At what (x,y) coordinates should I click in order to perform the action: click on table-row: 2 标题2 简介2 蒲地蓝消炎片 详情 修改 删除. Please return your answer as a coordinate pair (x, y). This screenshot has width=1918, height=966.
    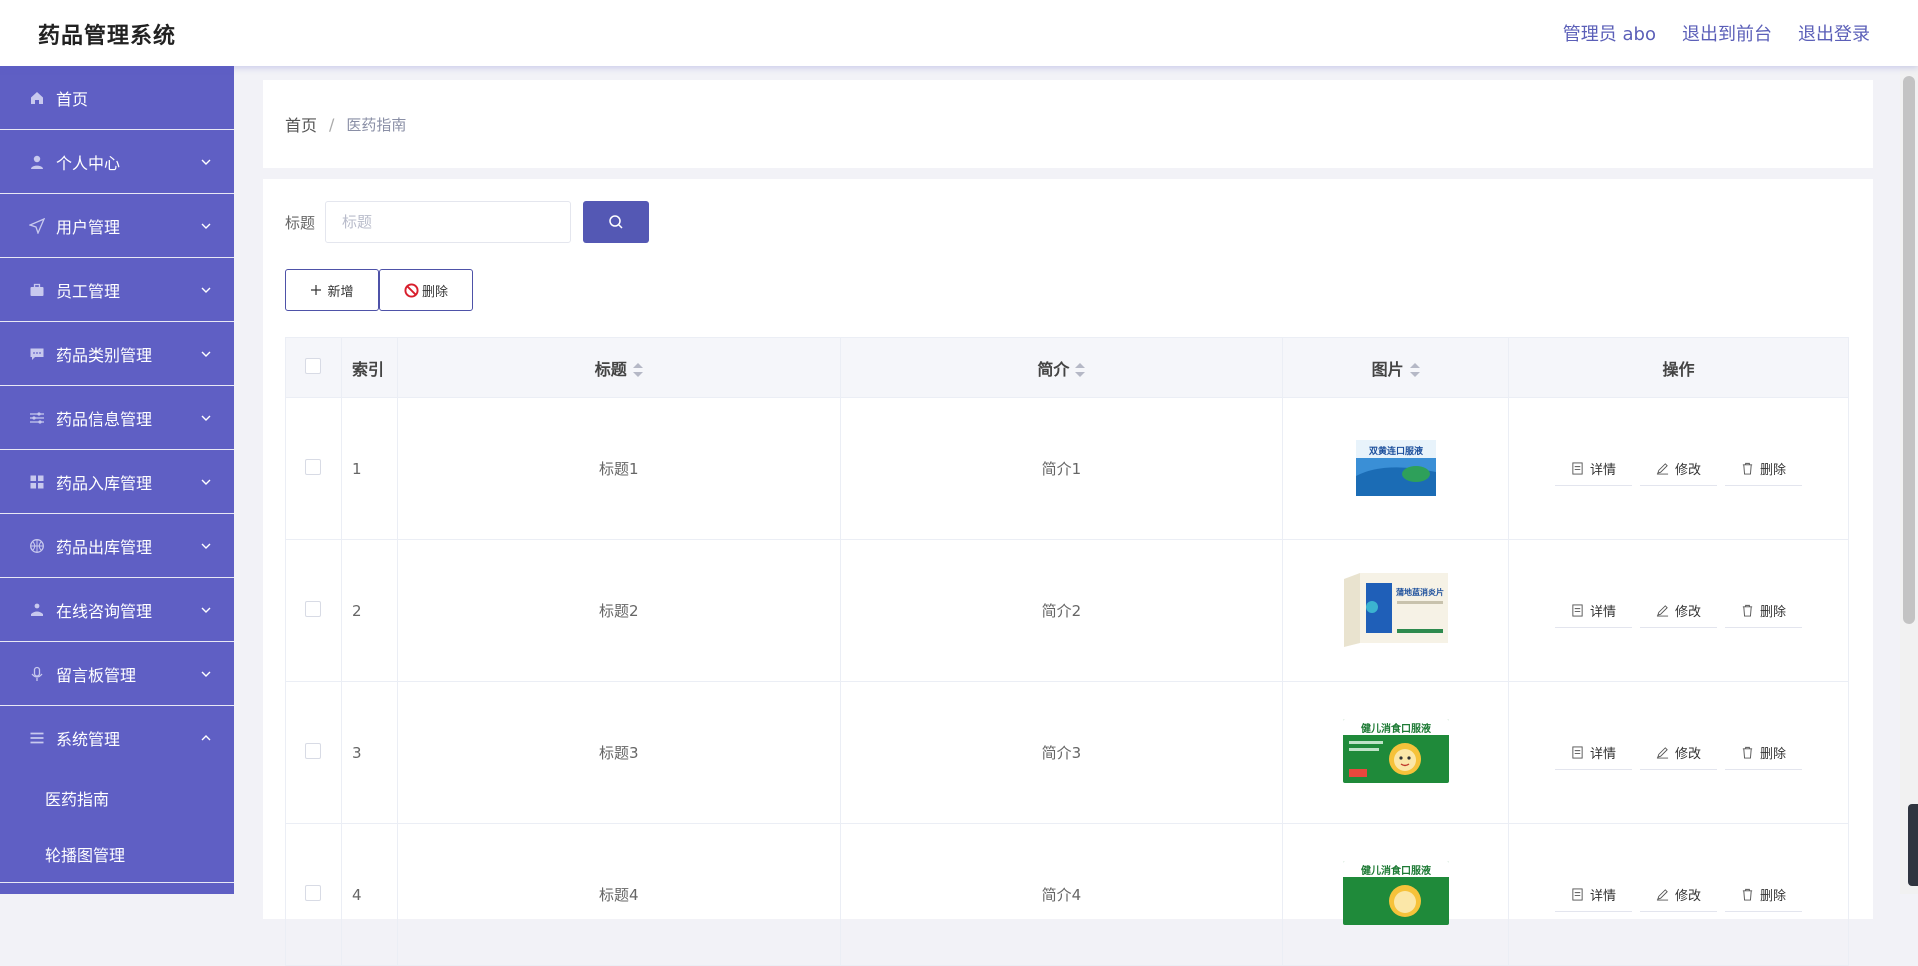
    Looking at the image, I should click on (1067, 610).